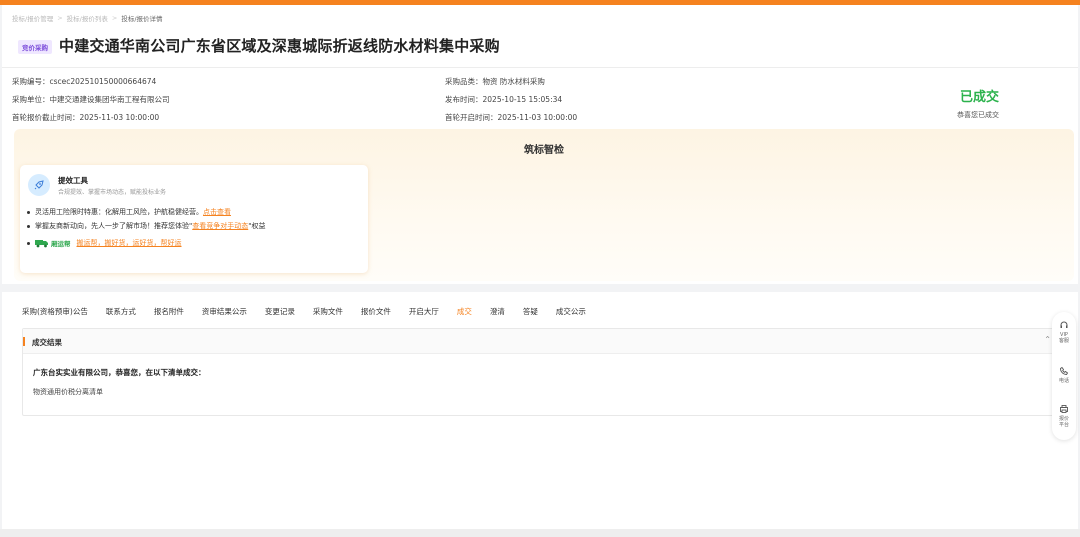 The width and height of the screenshot is (1080, 537). Describe the element at coordinates (119, 372) in the screenshot. I see `deal-result-message: 广东台实实业有限公司，恭喜您，在以下清单成交：` at that location.